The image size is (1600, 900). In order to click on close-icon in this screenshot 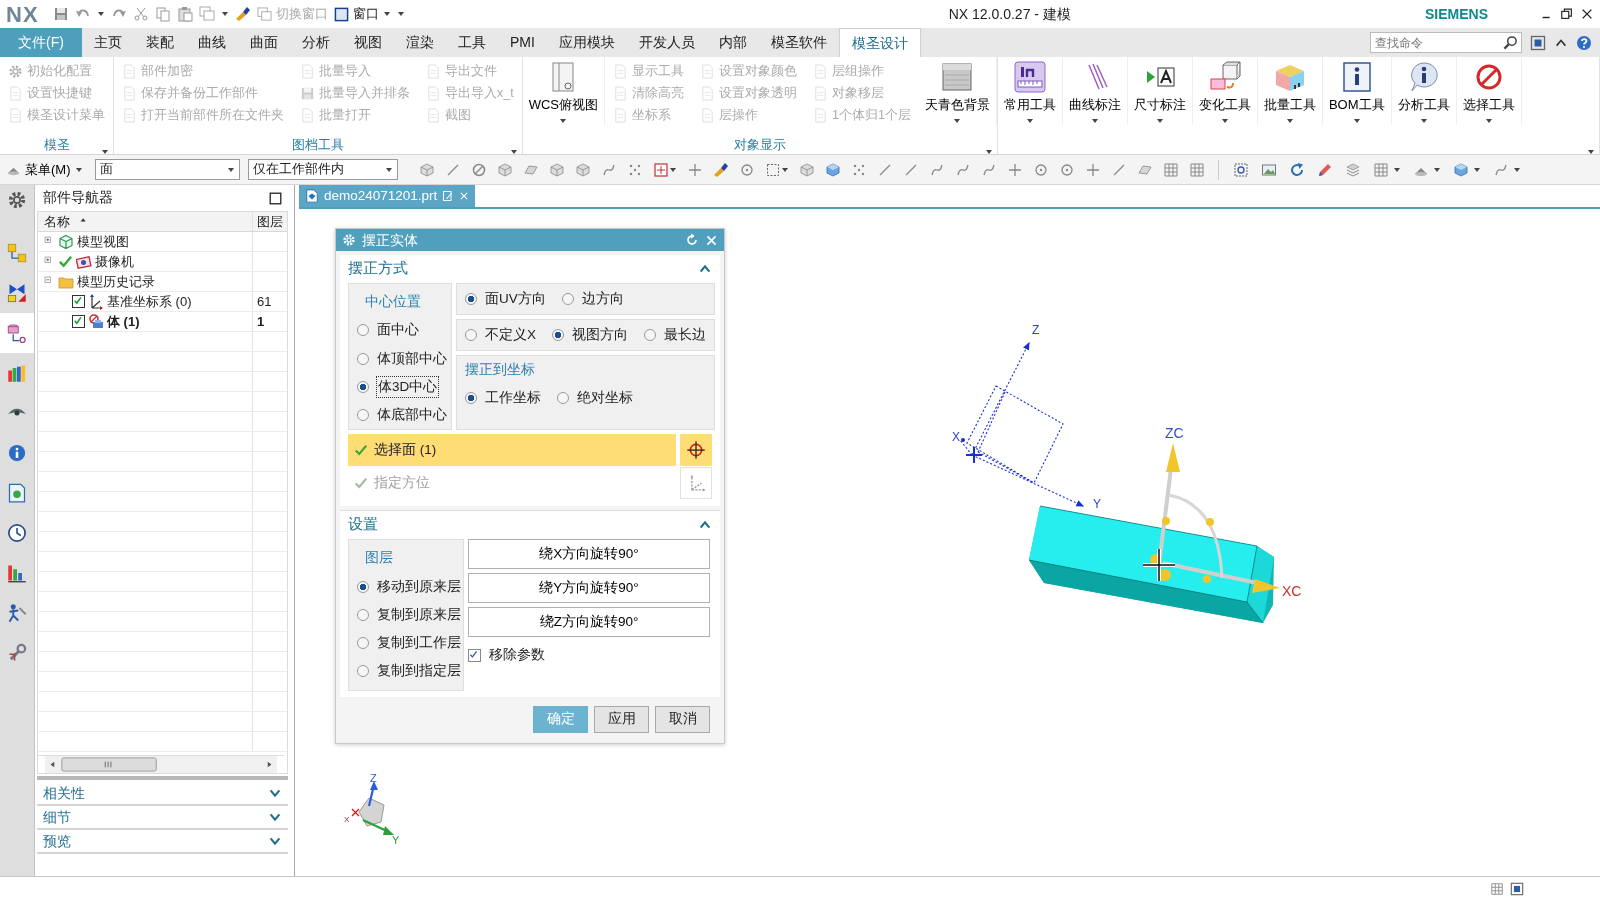, I will do `click(1587, 14)`.